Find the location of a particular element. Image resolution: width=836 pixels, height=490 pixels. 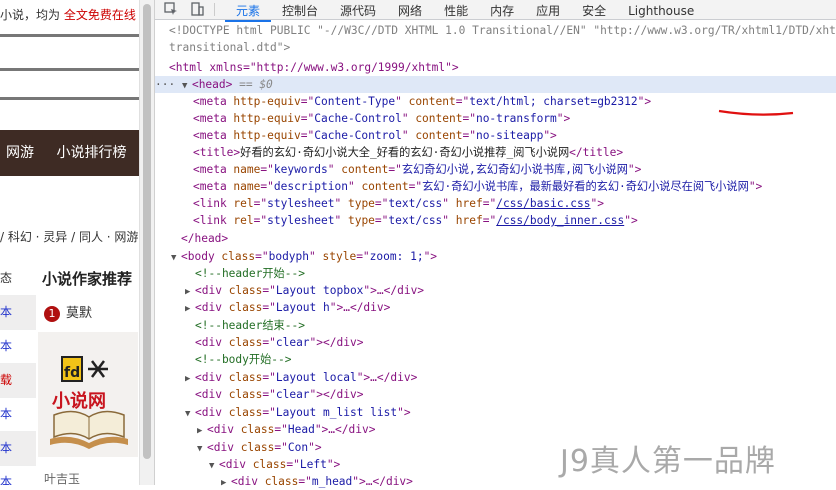

toolbar-separator is located at coordinates (214, 9).